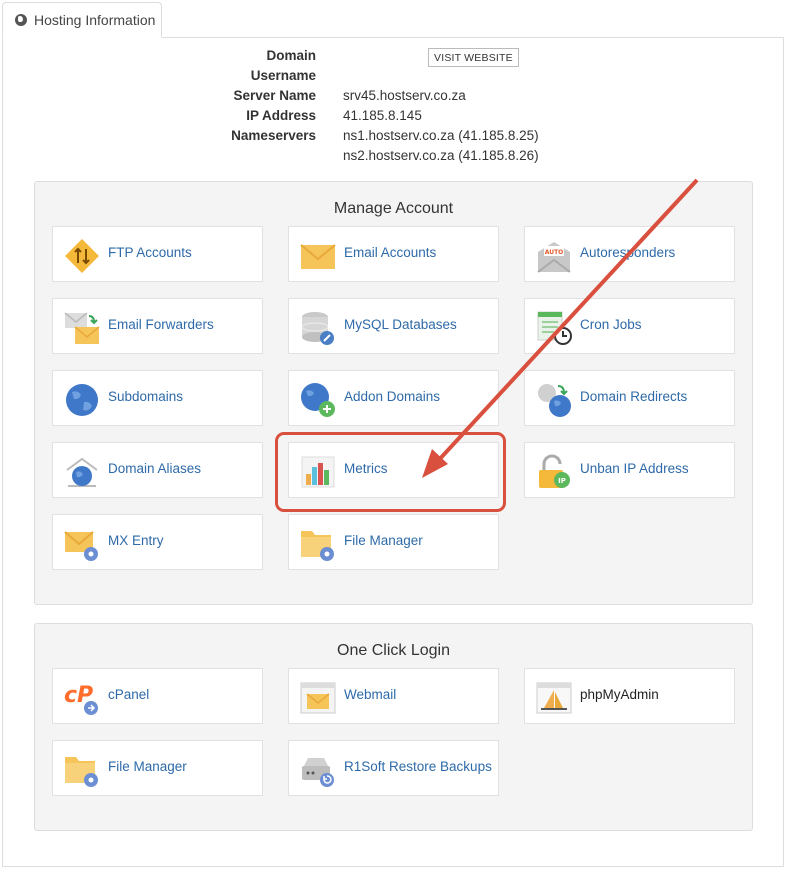 The image size is (785, 874). I want to click on tile-cpanel: cP cPanel, so click(157, 696).